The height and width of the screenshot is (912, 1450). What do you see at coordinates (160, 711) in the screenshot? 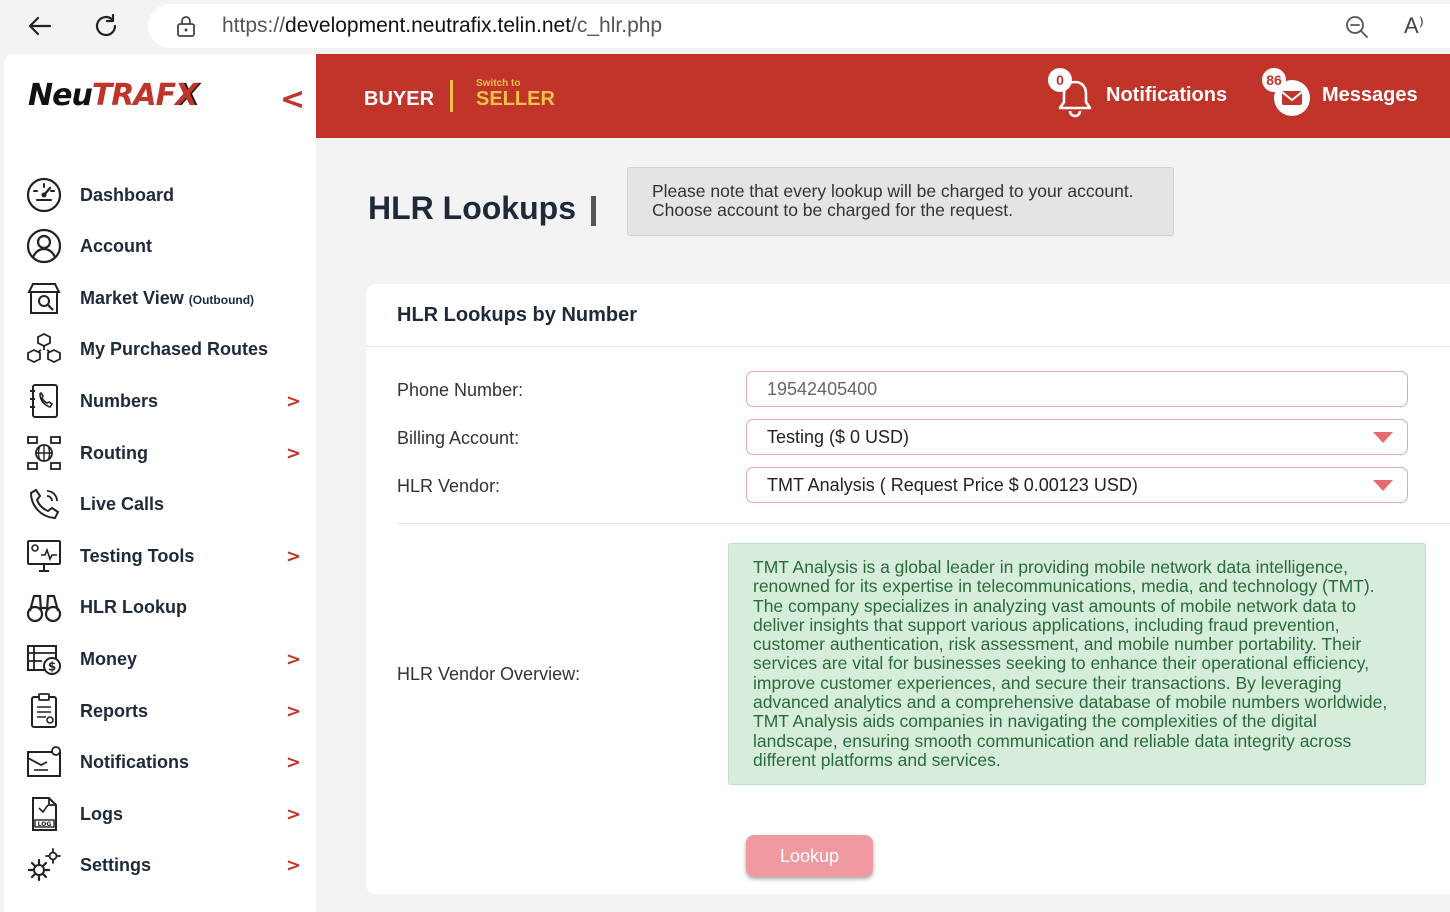
I see `sidebar-item-reports: Reports >` at bounding box center [160, 711].